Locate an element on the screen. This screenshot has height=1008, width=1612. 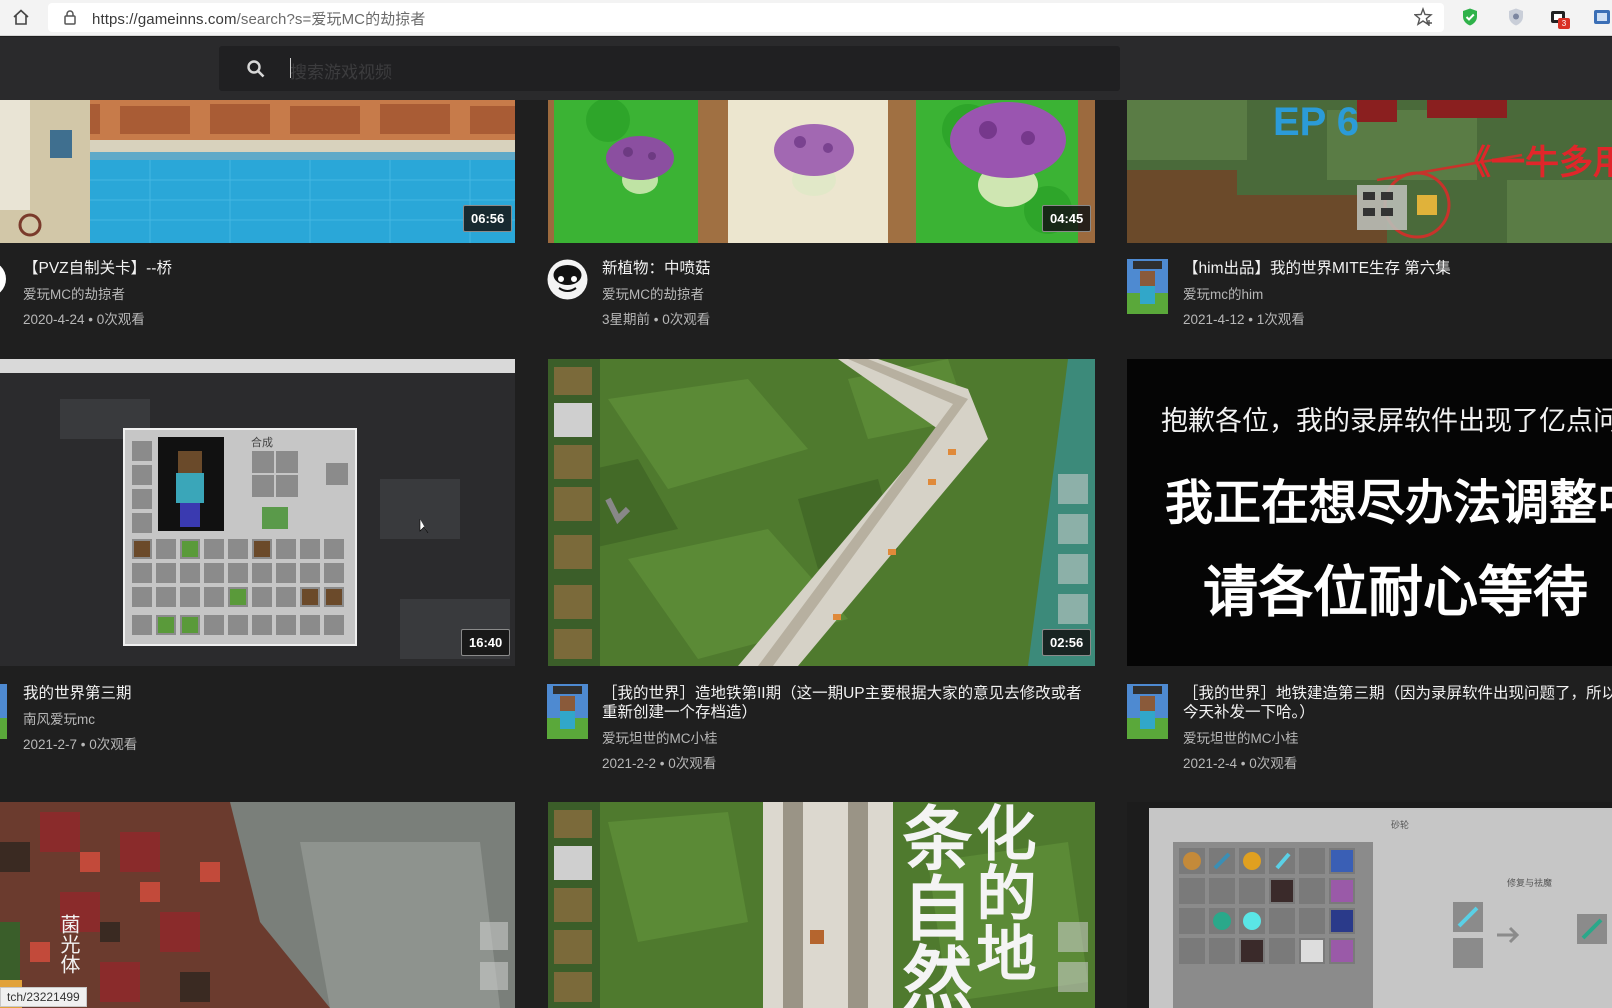
thumbnail-text: 抱歉各位，我的录屏软件出现了亿点问 is located at coordinates (1386, 421).